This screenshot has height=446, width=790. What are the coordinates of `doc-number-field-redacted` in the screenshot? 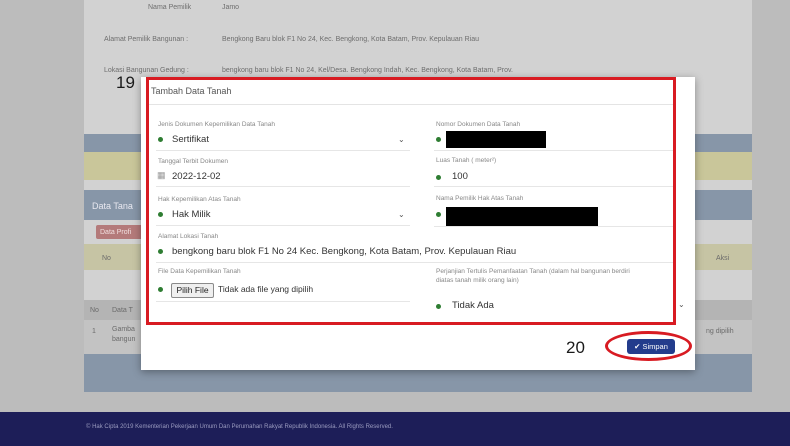 It's located at (496, 139).